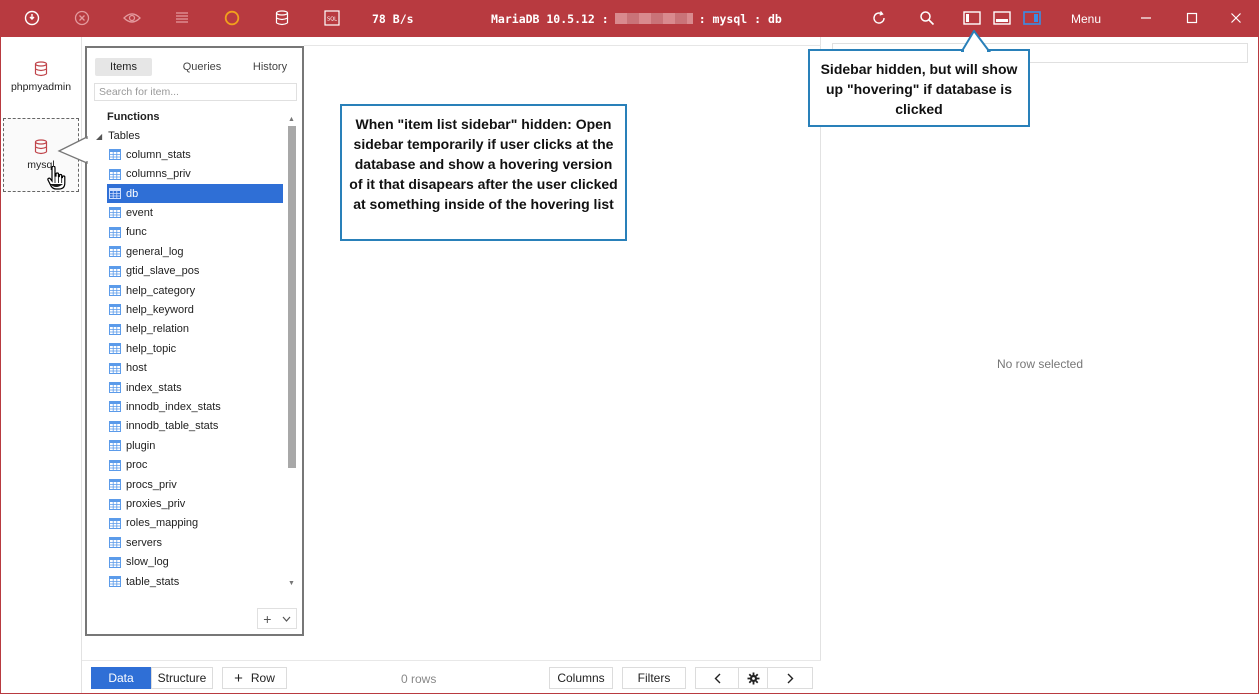 The width and height of the screenshot is (1259, 694). I want to click on next-page-button, so click(790, 678).